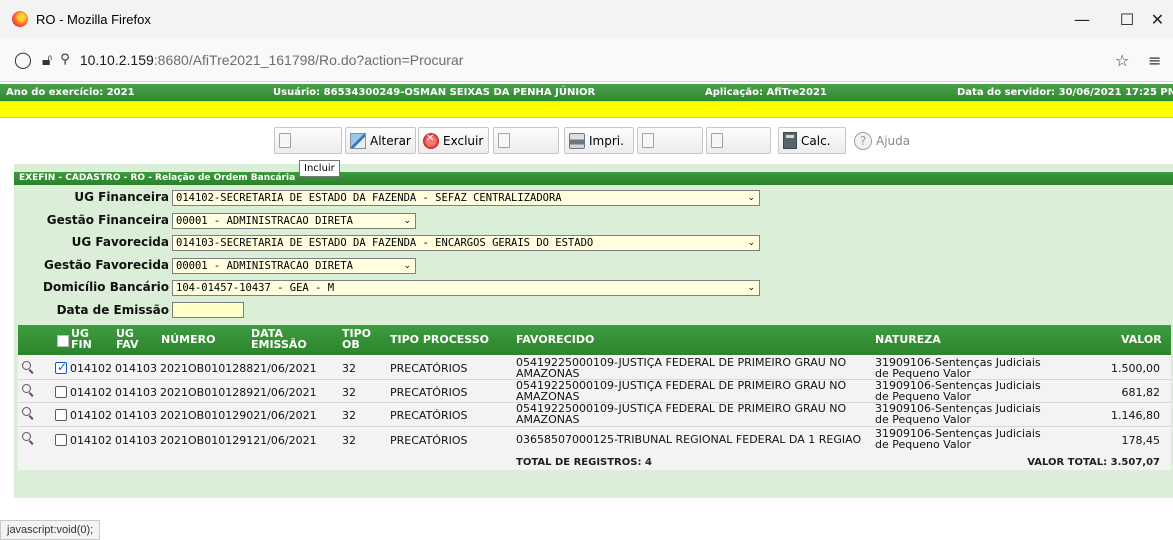 Image resolution: width=1173 pixels, height=540 pixels. I want to click on row-numero: 2021OB010128921/06/2021, so click(238, 392).